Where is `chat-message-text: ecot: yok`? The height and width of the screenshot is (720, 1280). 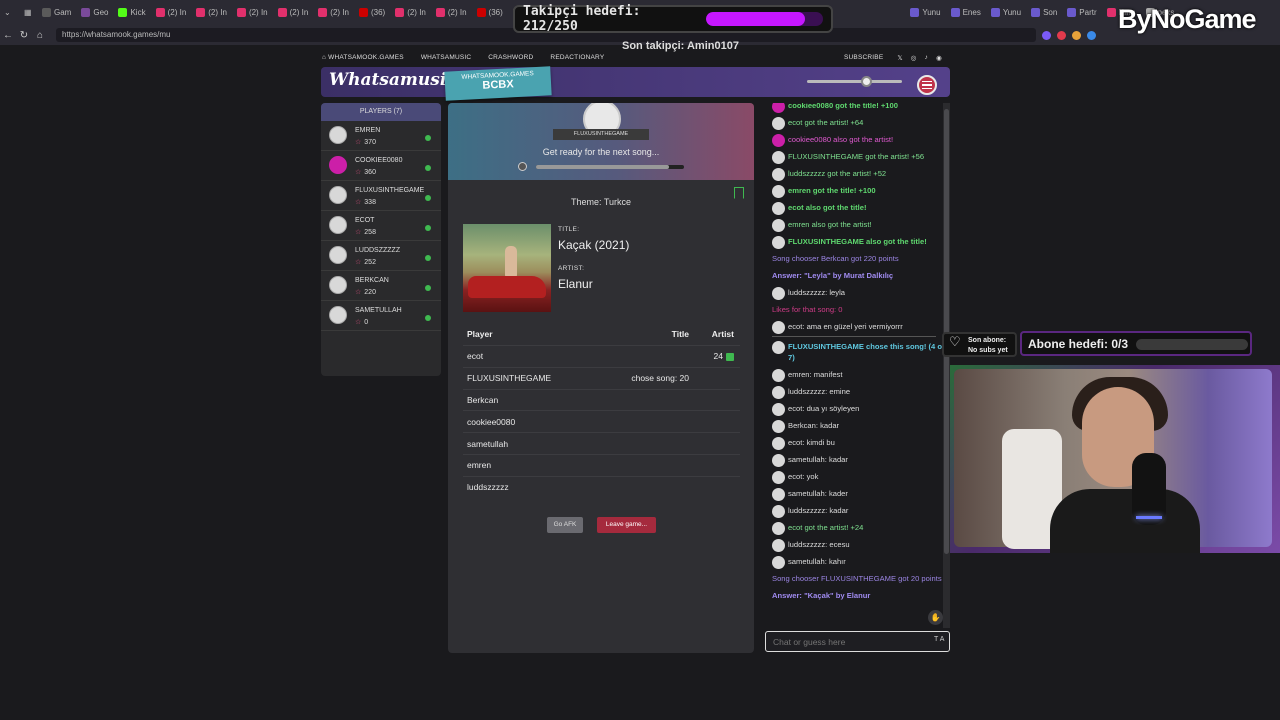
chat-message-text: ecot: yok is located at coordinates (803, 476).